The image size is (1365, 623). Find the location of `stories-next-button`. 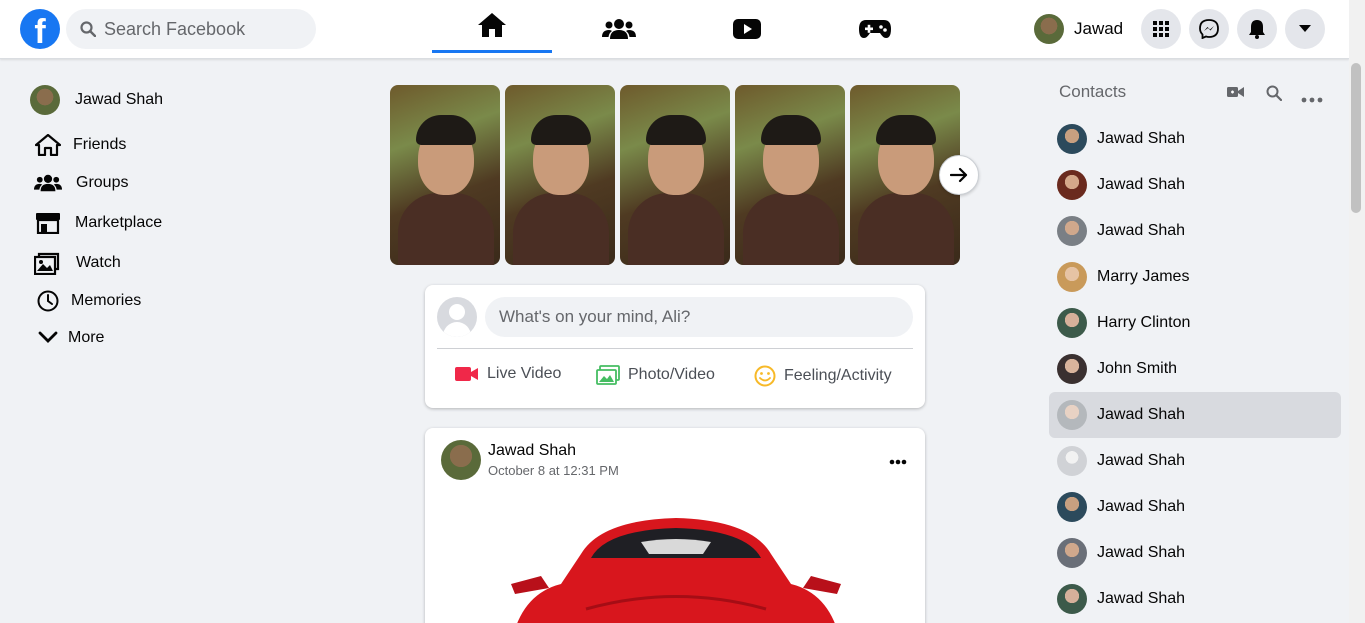

stories-next-button is located at coordinates (959, 175).